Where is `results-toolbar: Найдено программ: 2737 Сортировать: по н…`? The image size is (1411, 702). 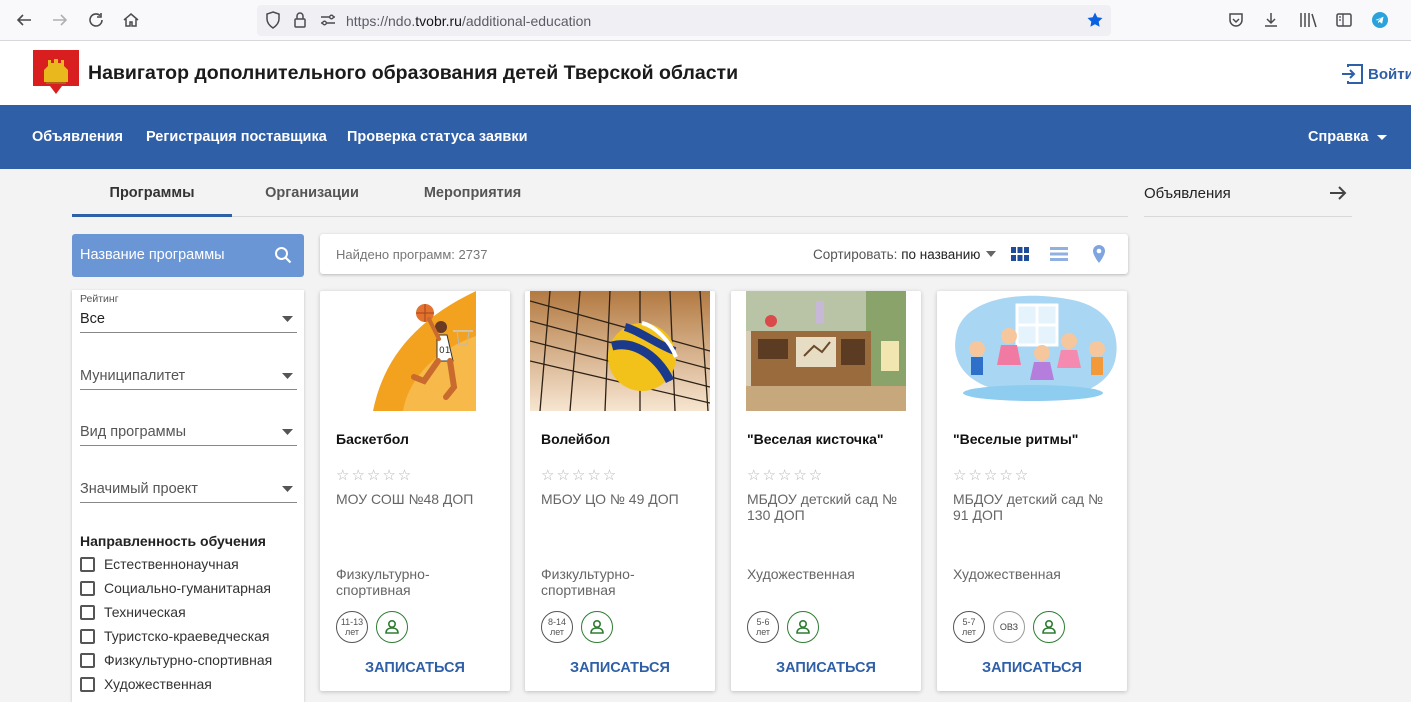
results-toolbar: Найдено программ: 2737 Сортировать: по н… is located at coordinates (724, 254).